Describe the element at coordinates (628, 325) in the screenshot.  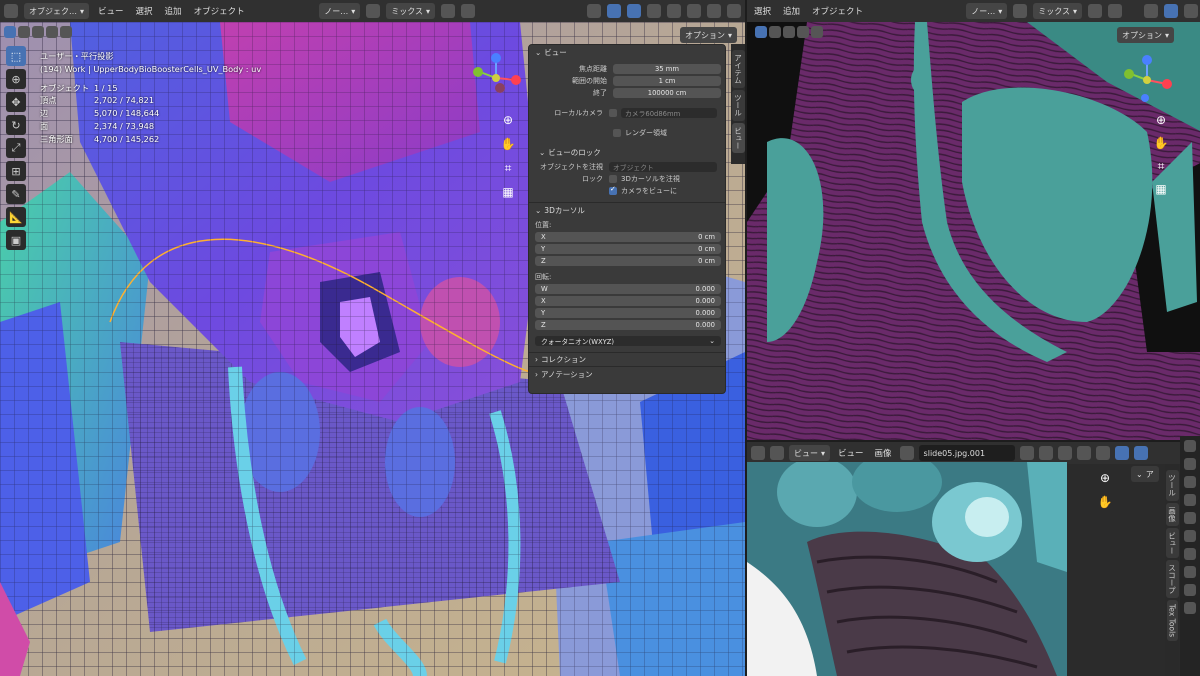
I see `rotation-z-field: Z 0.000` at that location.